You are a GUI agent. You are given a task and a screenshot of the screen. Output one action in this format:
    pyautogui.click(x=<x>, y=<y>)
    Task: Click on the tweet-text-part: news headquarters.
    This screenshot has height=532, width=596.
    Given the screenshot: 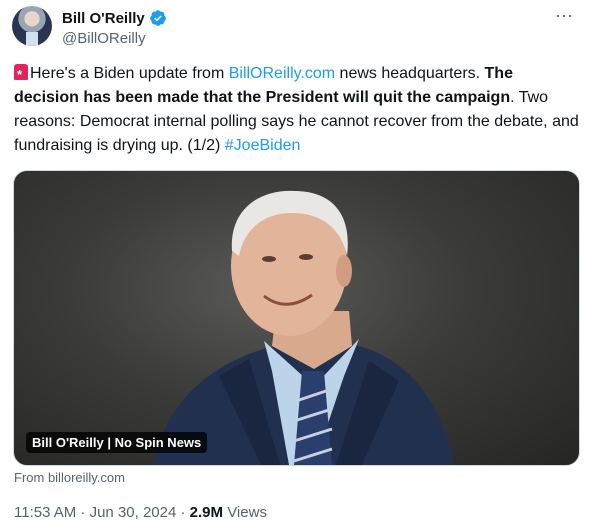 What is the action you would take?
    pyautogui.click(x=410, y=73)
    